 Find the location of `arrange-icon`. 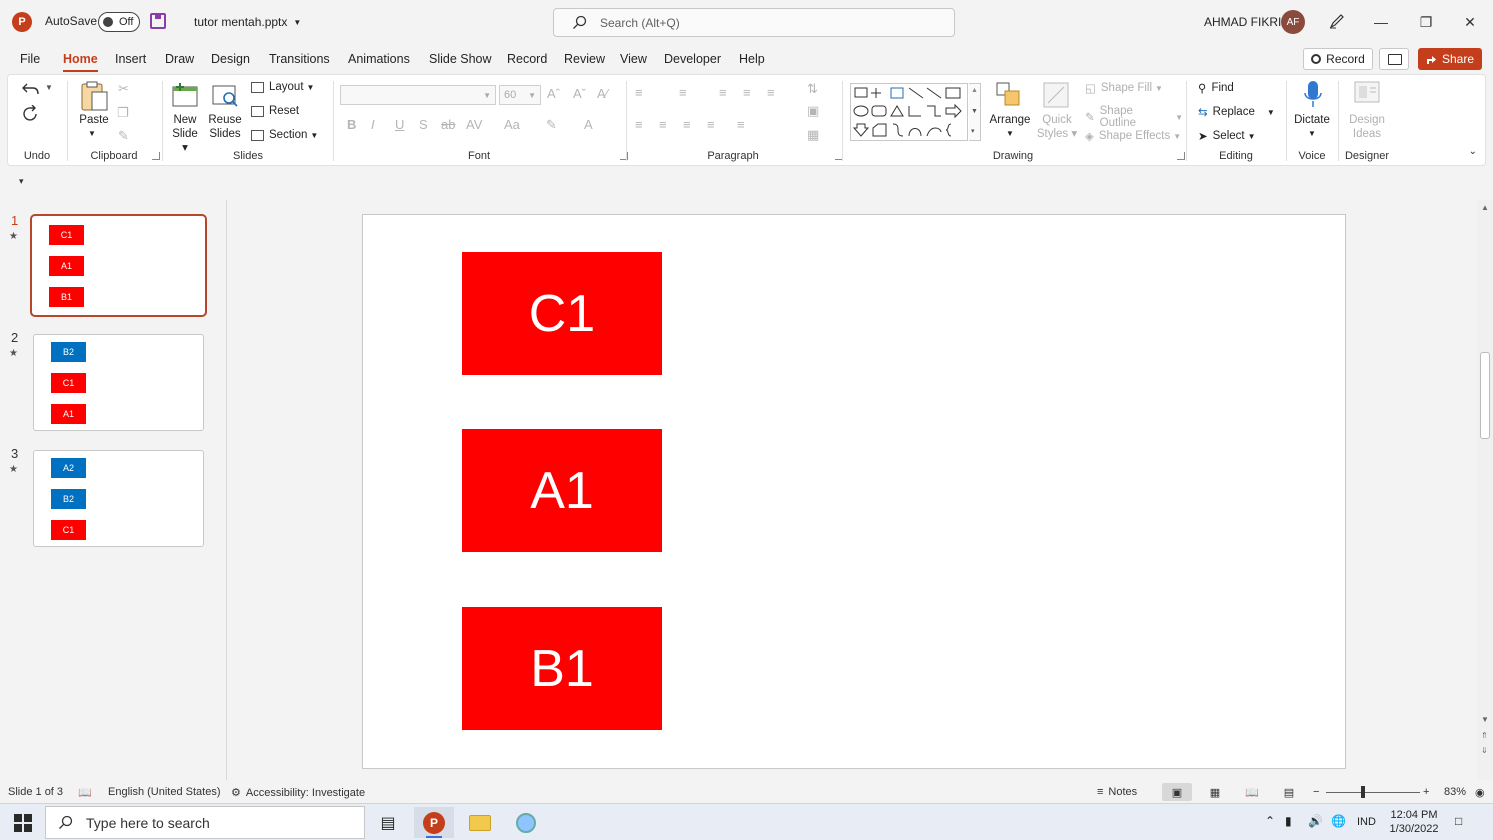

arrange-icon is located at coordinates (1009, 95).